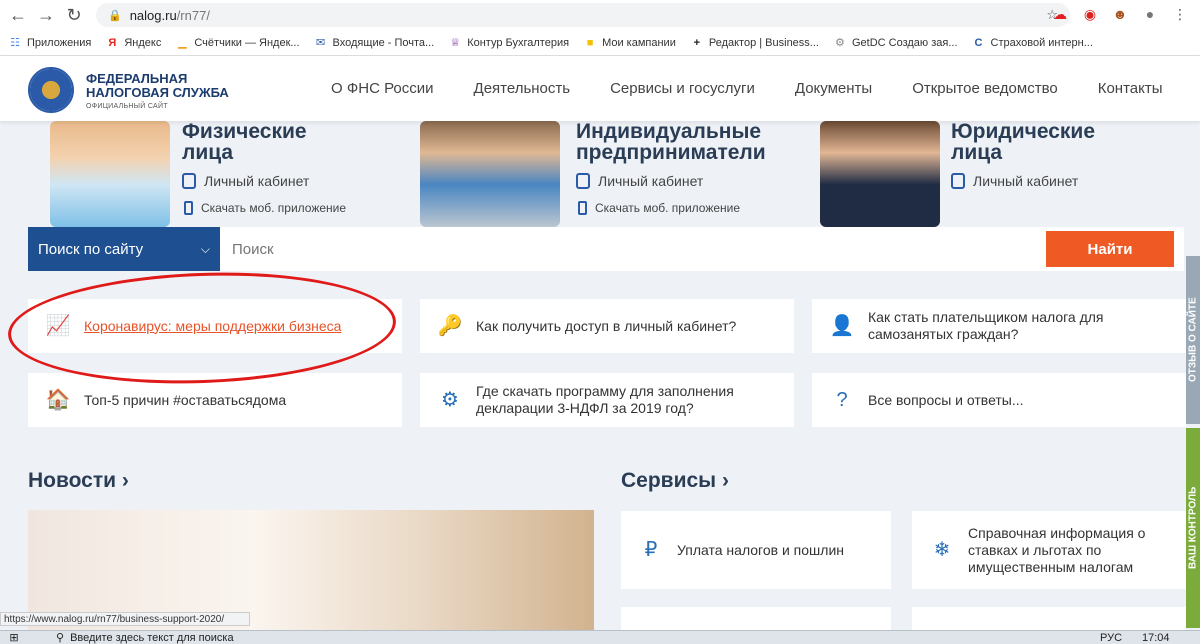 This screenshot has width=1200, height=644. Describe the element at coordinates (210, 638) in the screenshot. I see `taskbar-search-input: Введите здесь текст для поиска` at that location.